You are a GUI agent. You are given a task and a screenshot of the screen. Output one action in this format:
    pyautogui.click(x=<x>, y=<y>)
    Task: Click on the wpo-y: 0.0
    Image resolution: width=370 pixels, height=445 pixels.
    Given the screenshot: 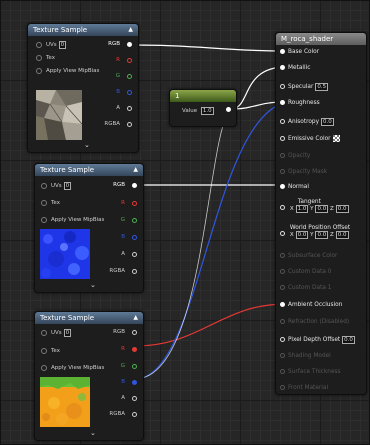 What is the action you would take?
    pyautogui.click(x=322, y=235)
    